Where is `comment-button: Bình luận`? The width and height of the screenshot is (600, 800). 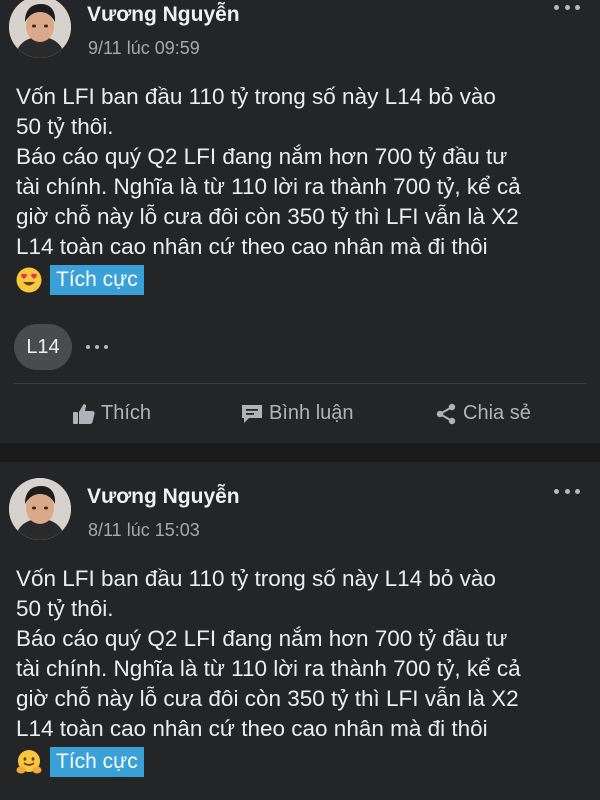 comment-button: Bình luận is located at coordinates (297, 413).